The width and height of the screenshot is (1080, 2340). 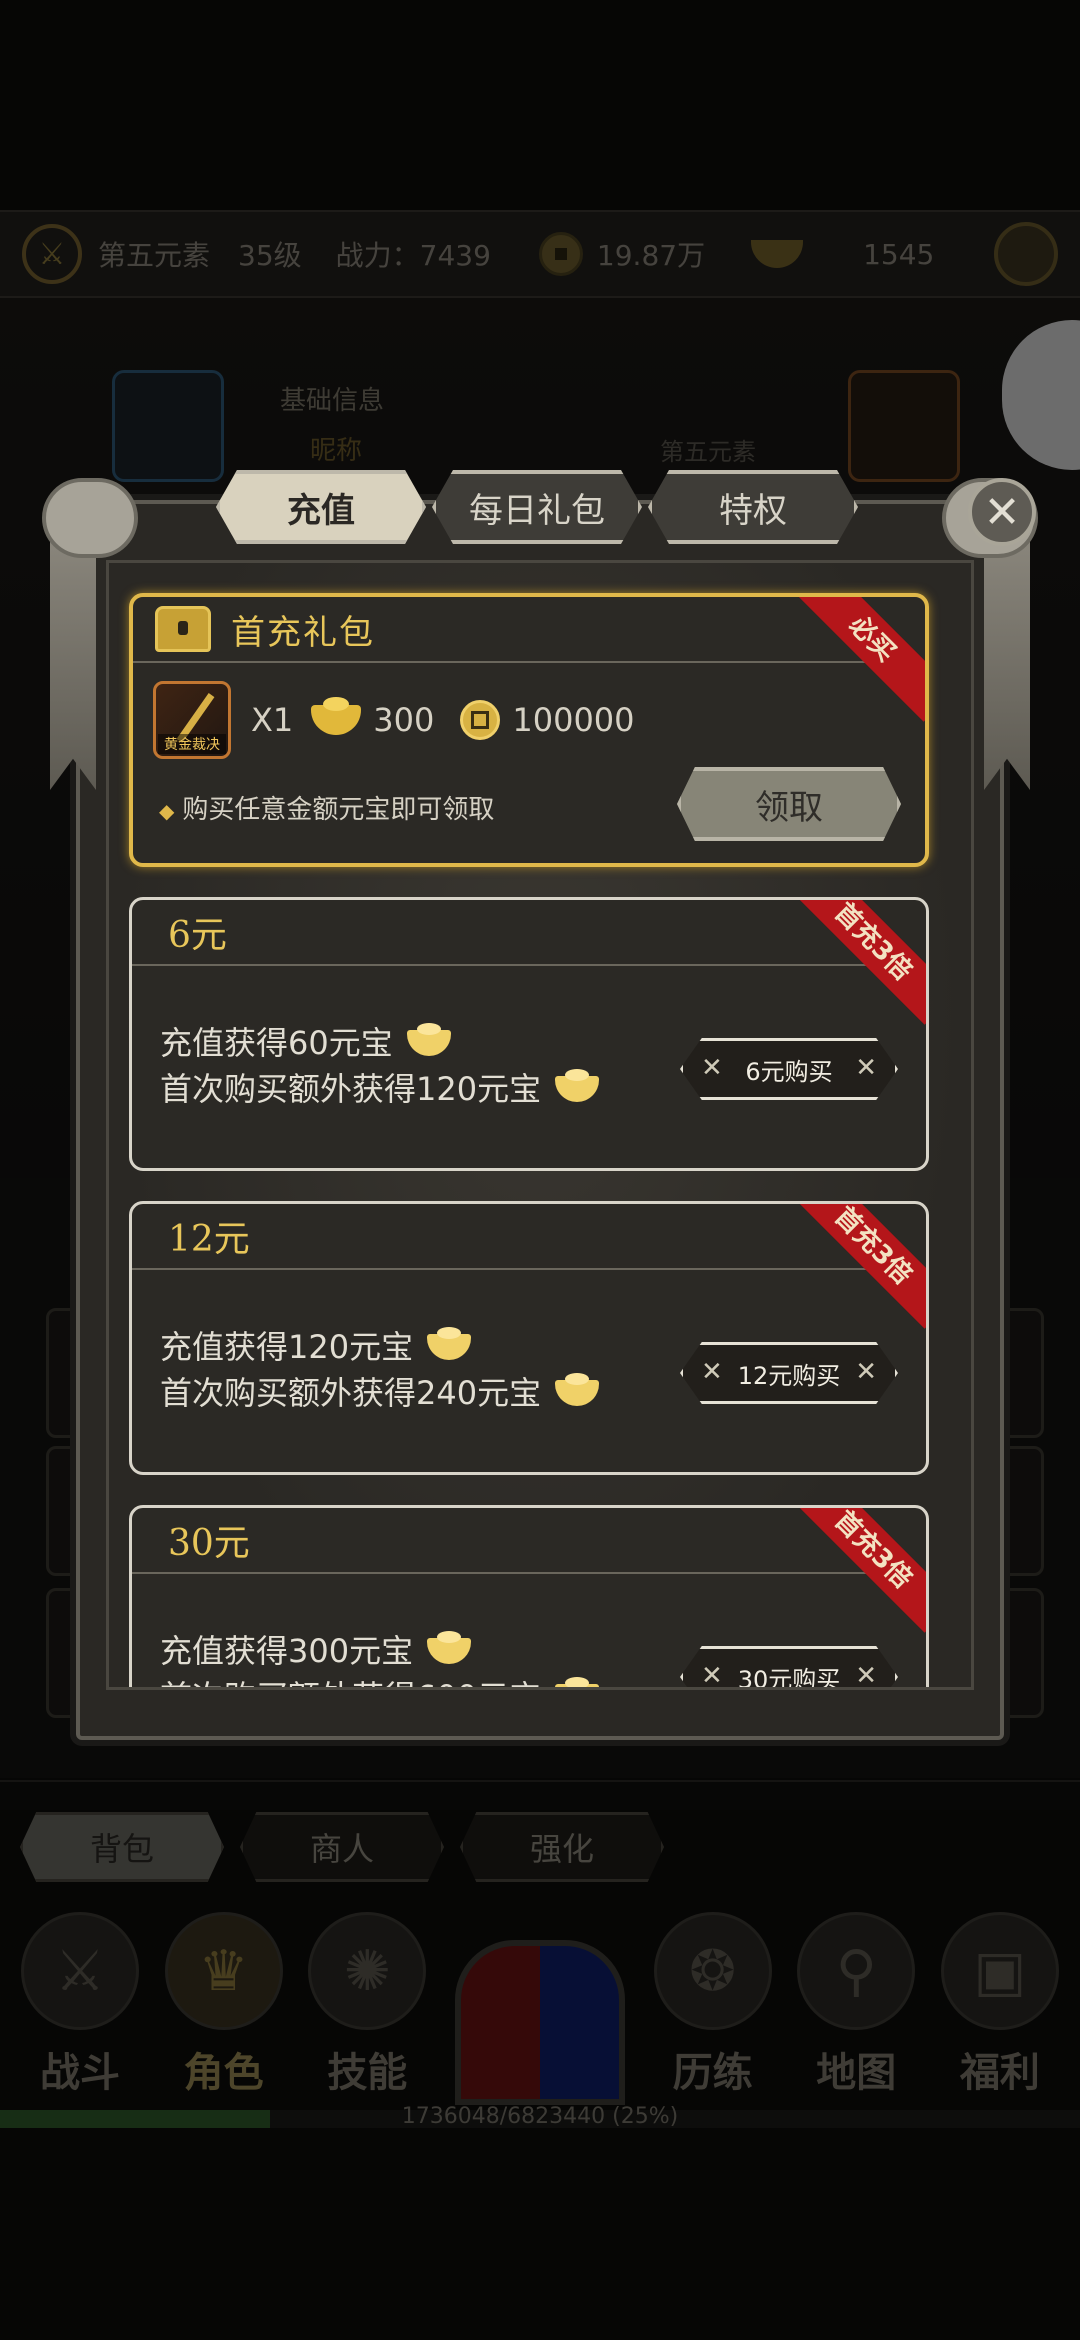 I want to click on tab-daily-gift: 每日礼包, so click(x=537, y=507).